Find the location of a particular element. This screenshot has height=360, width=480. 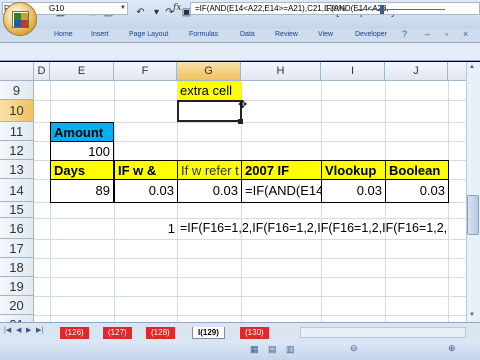

cell-i14: 0.03 is located at coordinates (353, 191).